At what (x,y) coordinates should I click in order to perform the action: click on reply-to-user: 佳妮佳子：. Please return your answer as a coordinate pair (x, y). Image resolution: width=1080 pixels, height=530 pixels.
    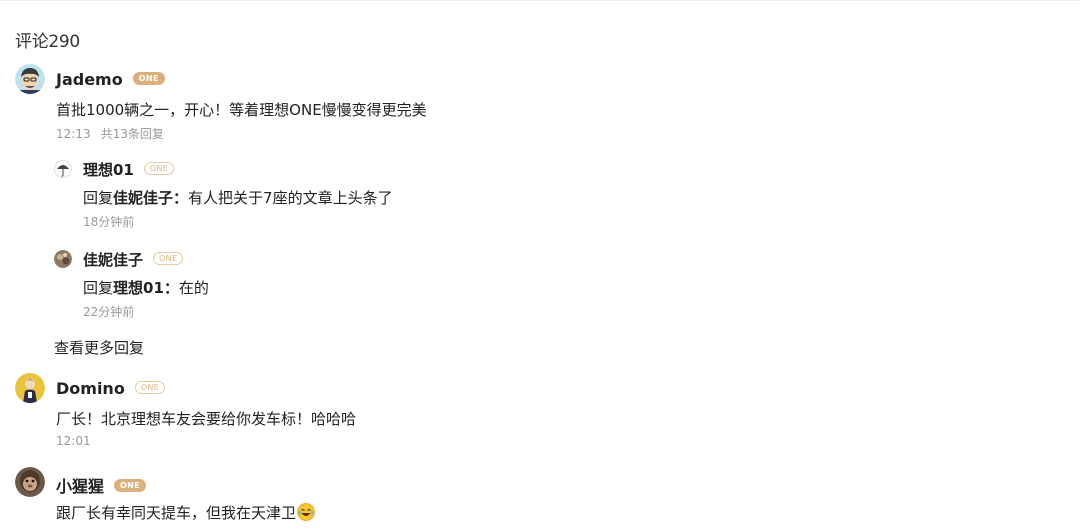
    Looking at the image, I should click on (150, 198).